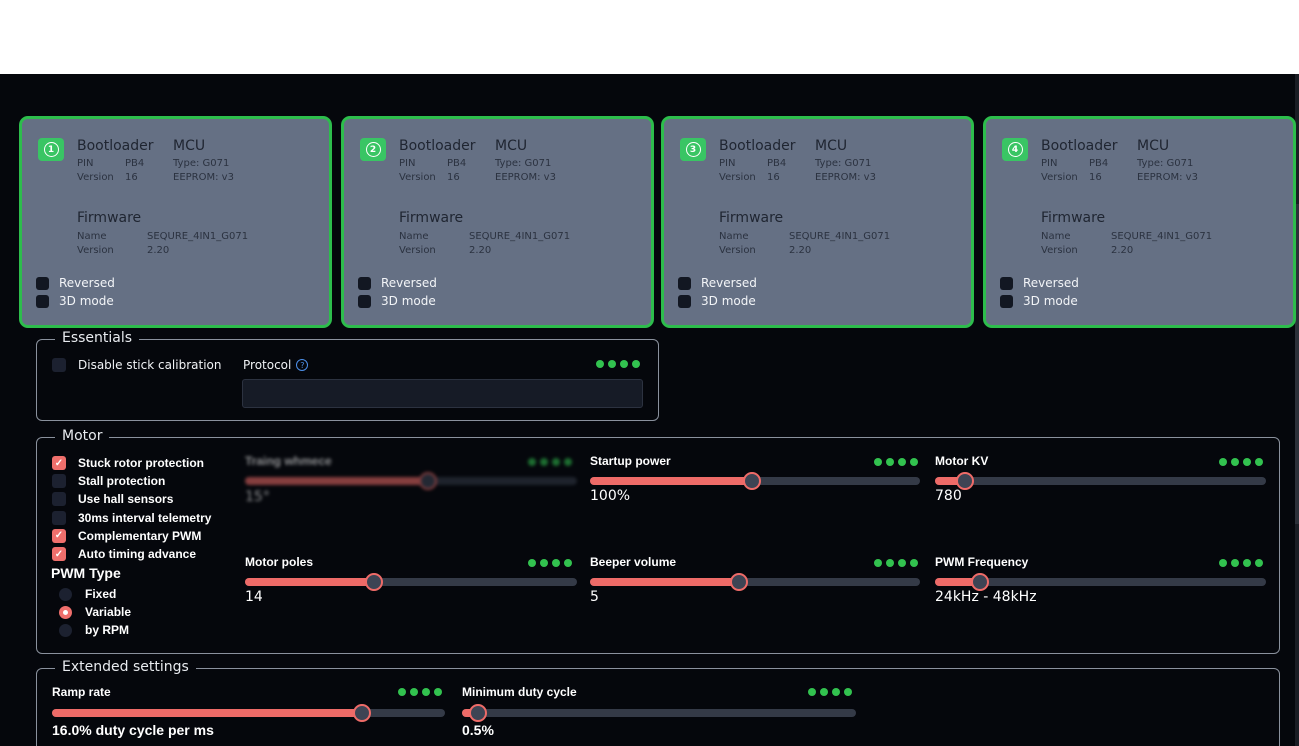  Describe the element at coordinates (671, 481) in the screenshot. I see `startup-power-fill` at that location.